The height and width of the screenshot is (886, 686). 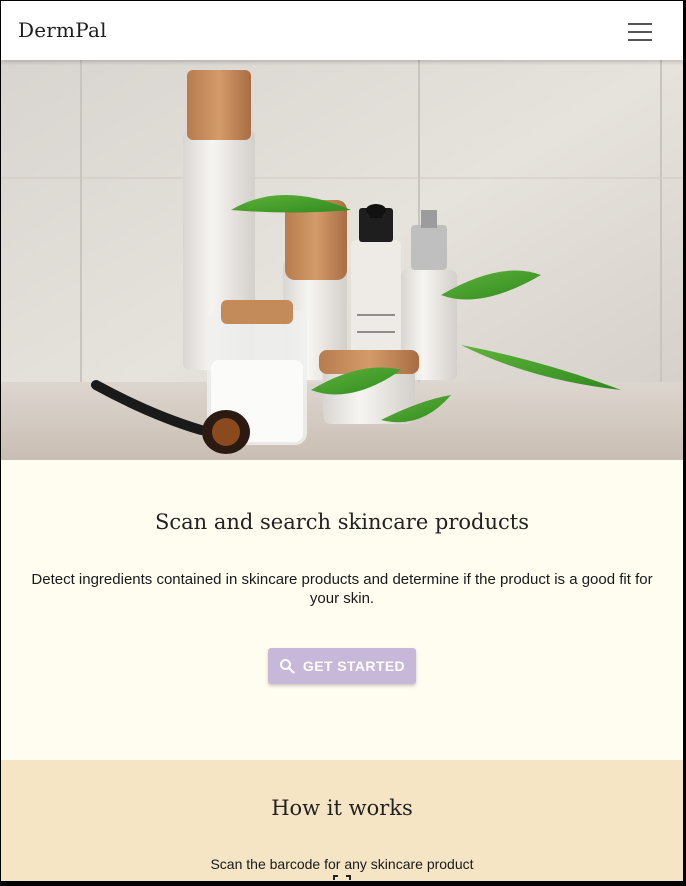 What do you see at coordinates (342, 522) in the screenshot?
I see `intro-title: Scan and search skincare products` at bounding box center [342, 522].